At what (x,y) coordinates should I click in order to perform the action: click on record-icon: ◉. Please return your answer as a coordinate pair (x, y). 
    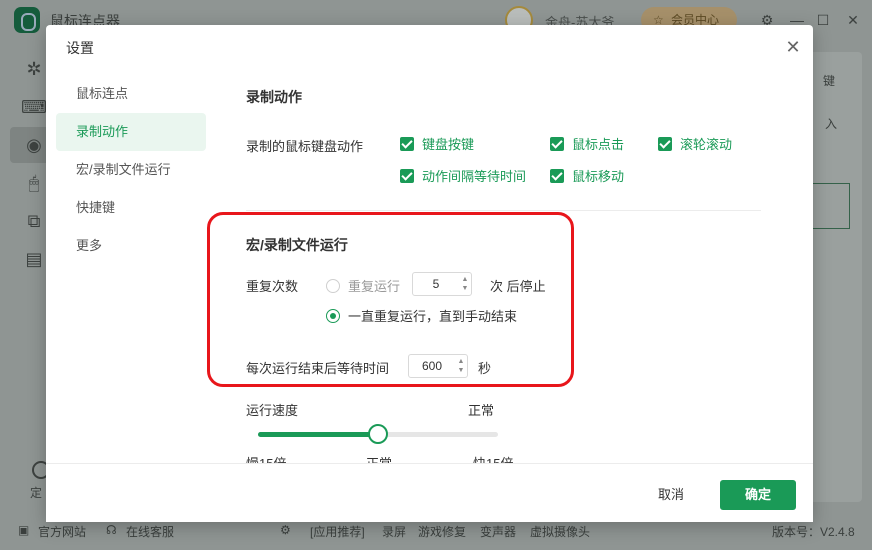
    Looking at the image, I should click on (34, 145).